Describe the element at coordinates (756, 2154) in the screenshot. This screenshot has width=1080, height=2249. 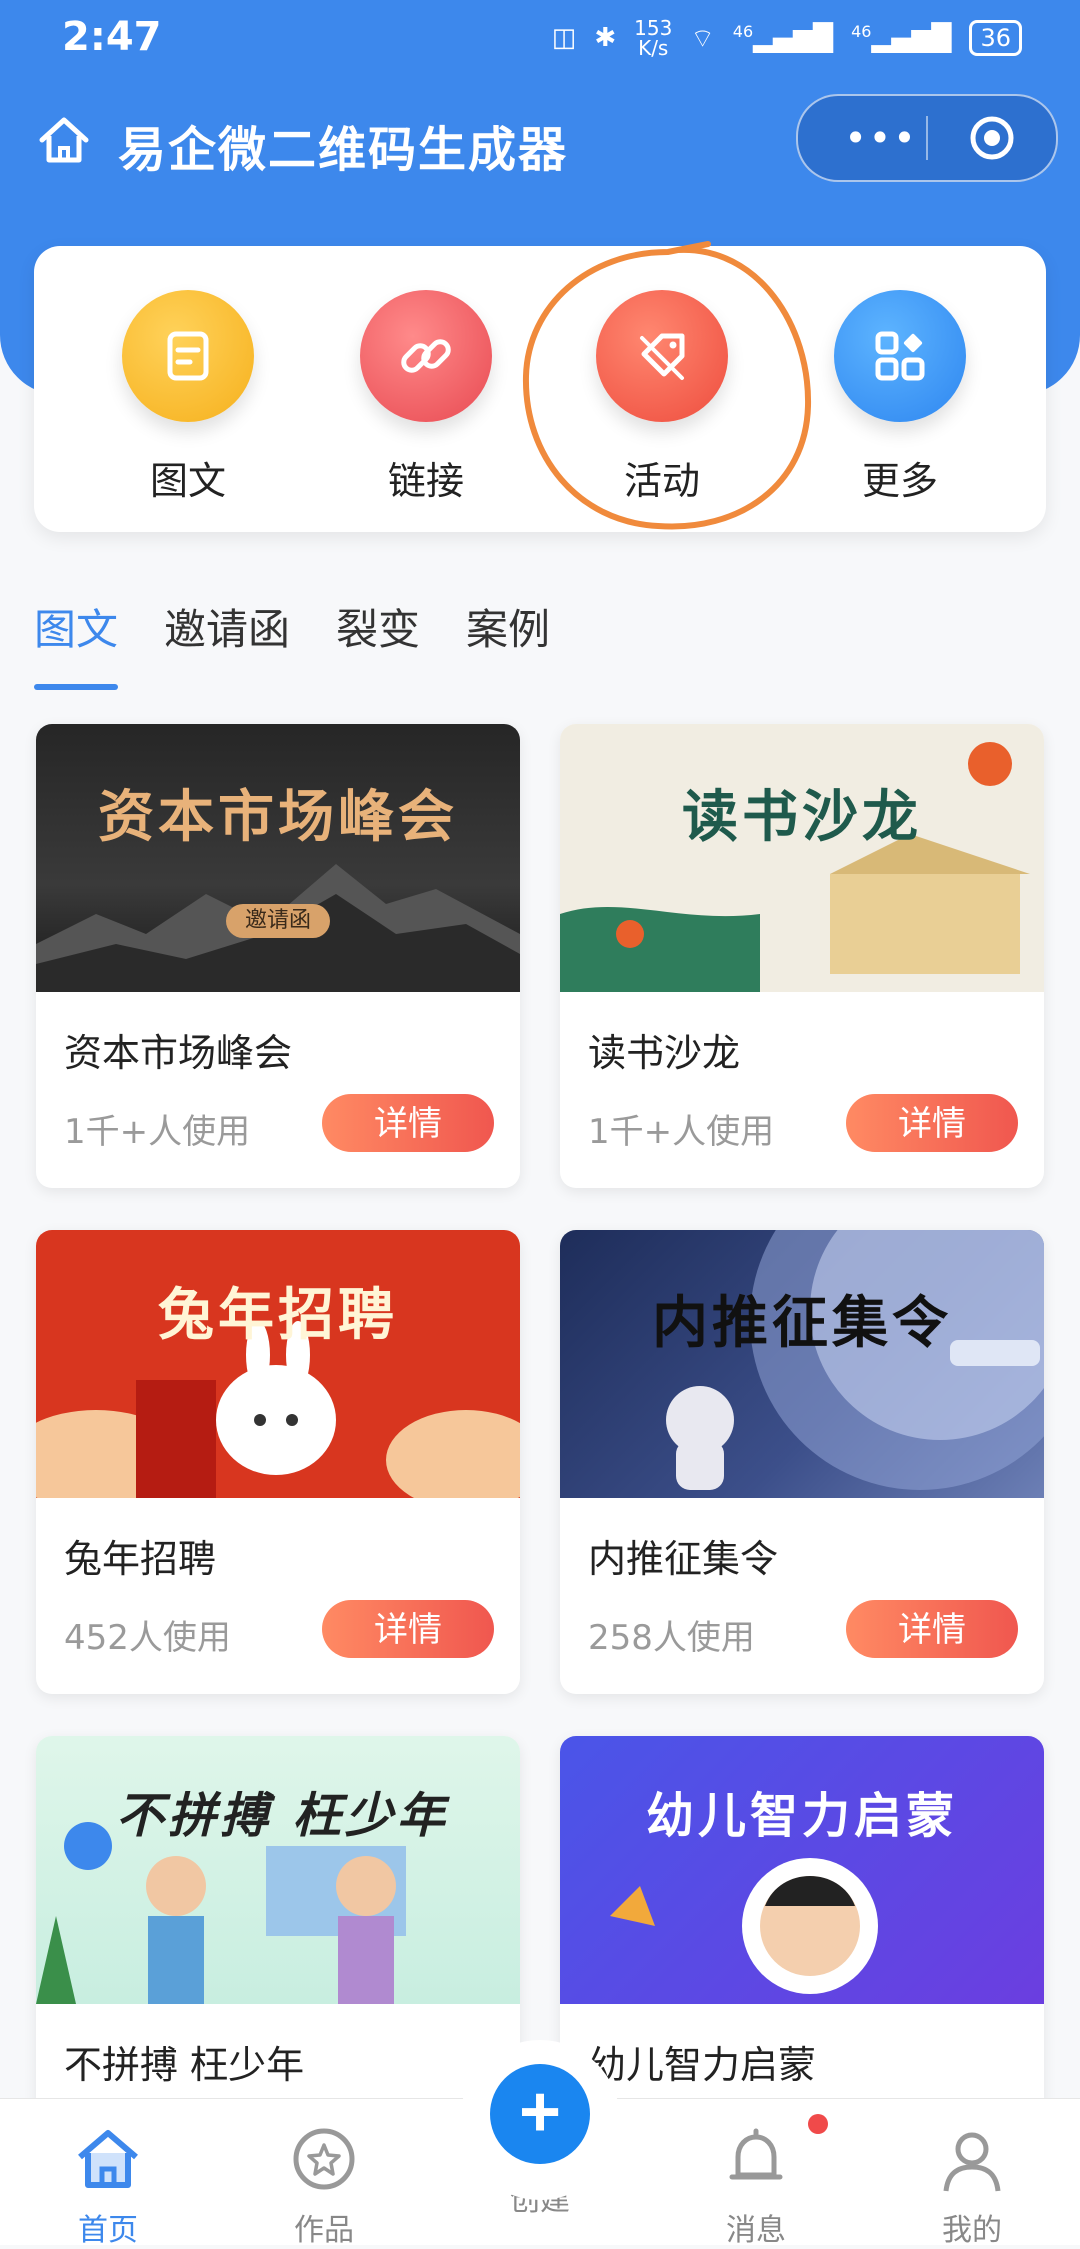
I see `bell-icon` at that location.